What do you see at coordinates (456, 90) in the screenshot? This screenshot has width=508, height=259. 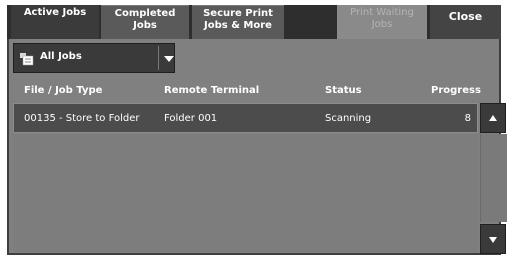 I see `column-header-progress: Progress` at bounding box center [456, 90].